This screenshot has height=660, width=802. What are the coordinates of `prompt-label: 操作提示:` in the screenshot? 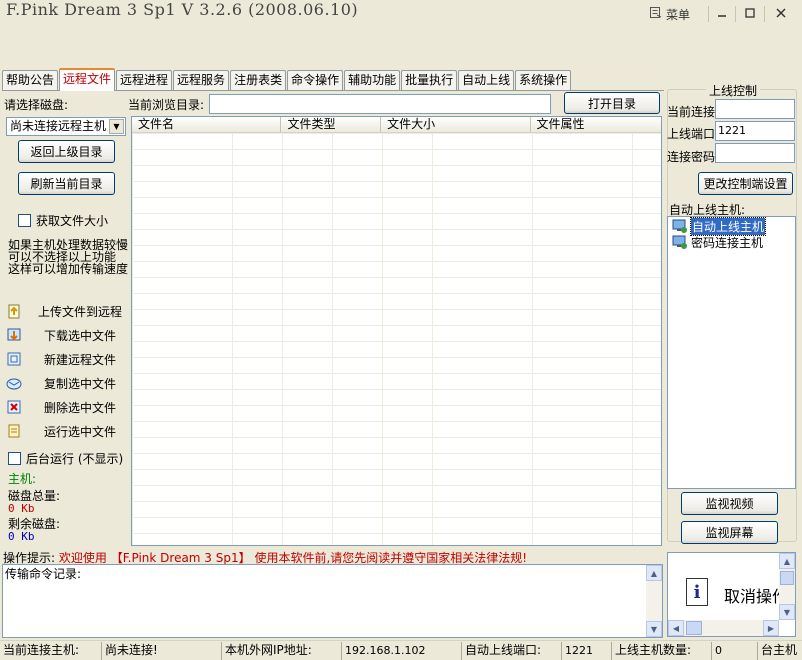 It's located at (29, 558).